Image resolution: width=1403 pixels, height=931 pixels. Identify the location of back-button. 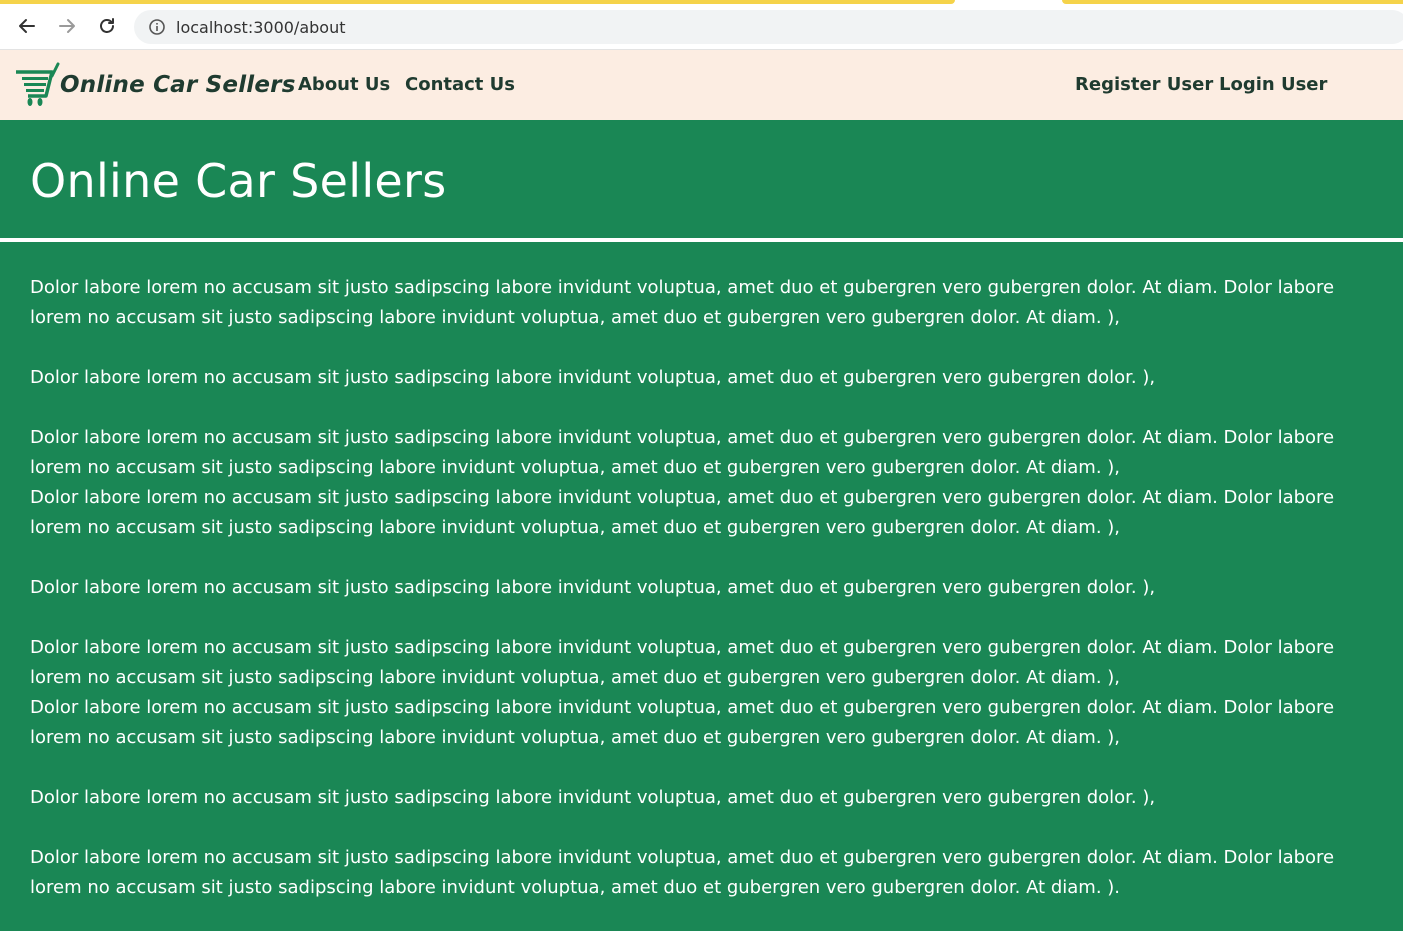
(27, 26).